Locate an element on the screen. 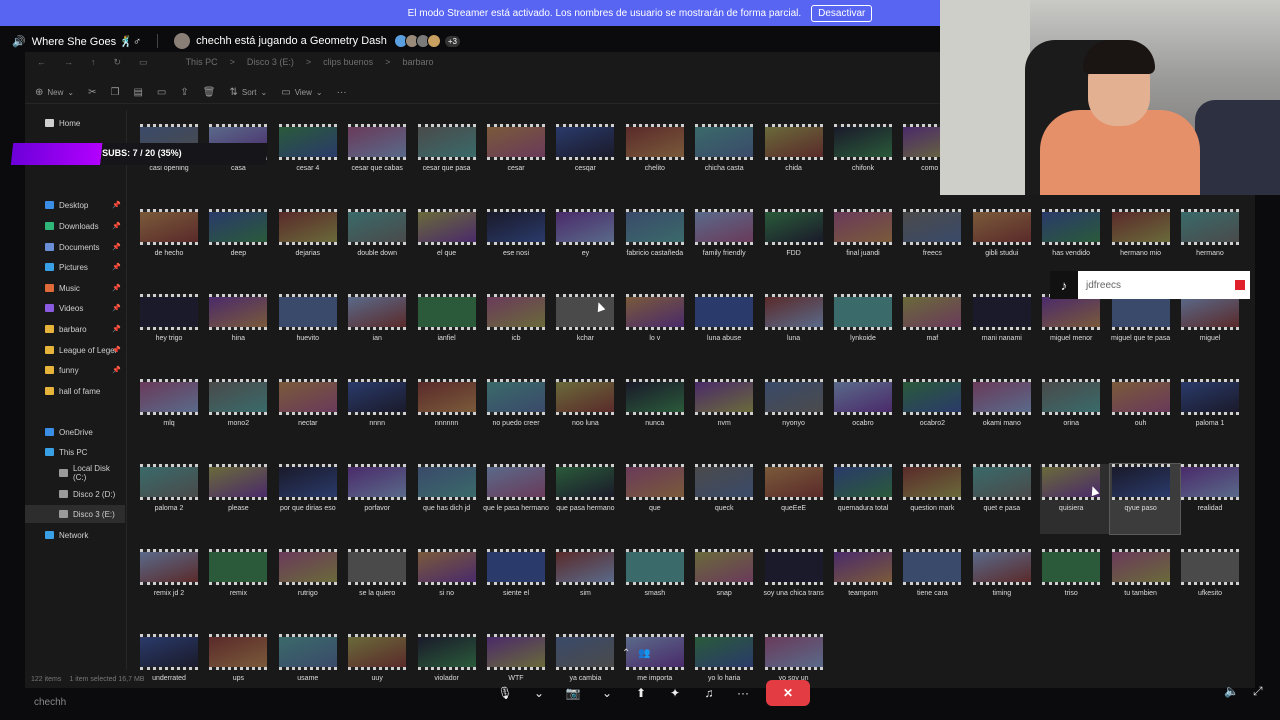 The width and height of the screenshot is (1280, 720). sidebar-item-videos: Videos 📌 is located at coordinates (75, 308).